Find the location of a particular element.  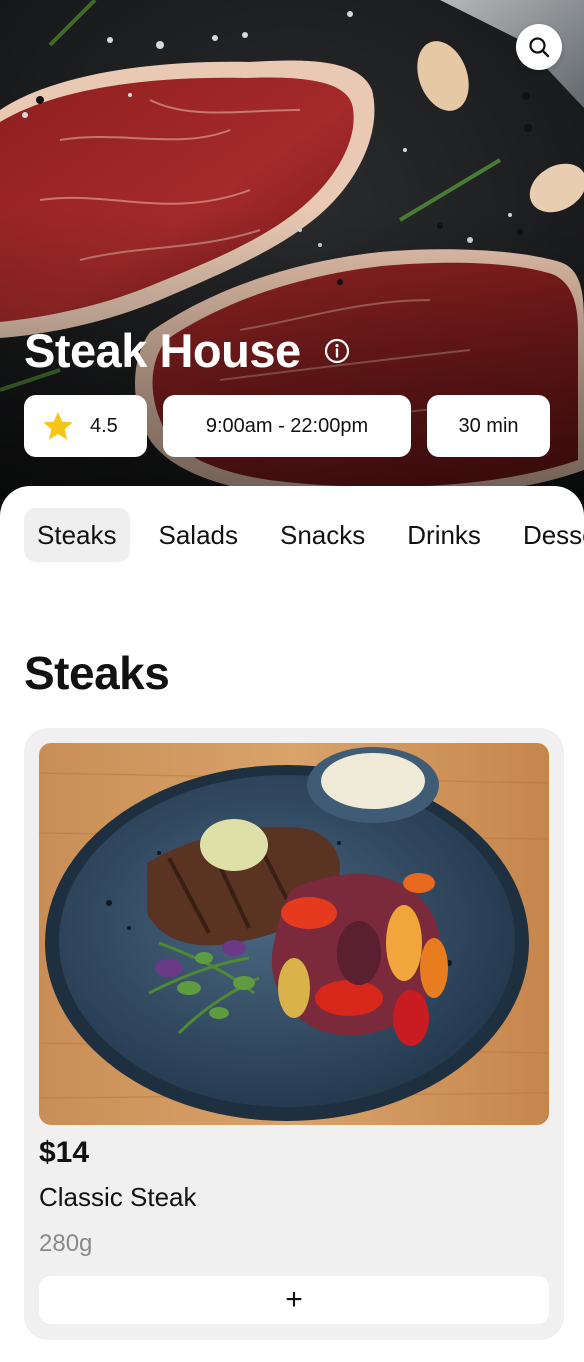

plus-icon: + is located at coordinates (294, 1299).